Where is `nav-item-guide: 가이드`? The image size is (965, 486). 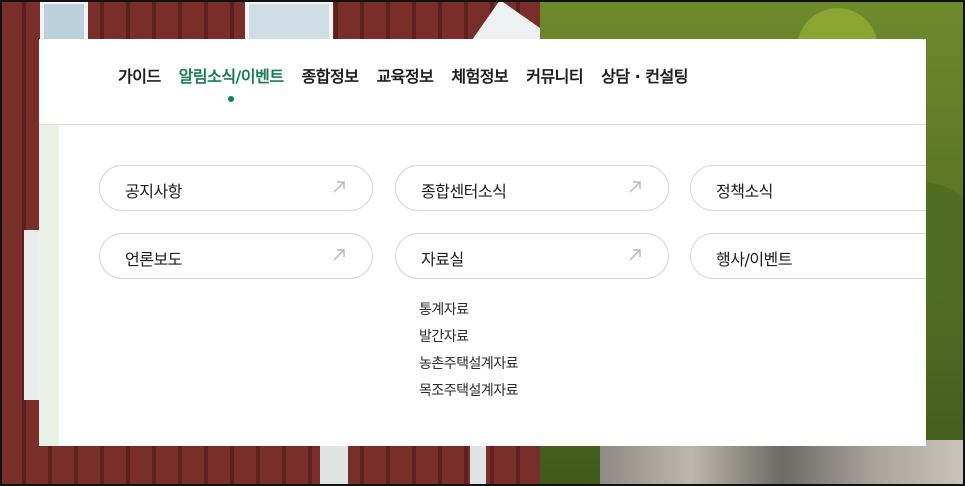
nav-item-guide: 가이드 is located at coordinates (139, 75).